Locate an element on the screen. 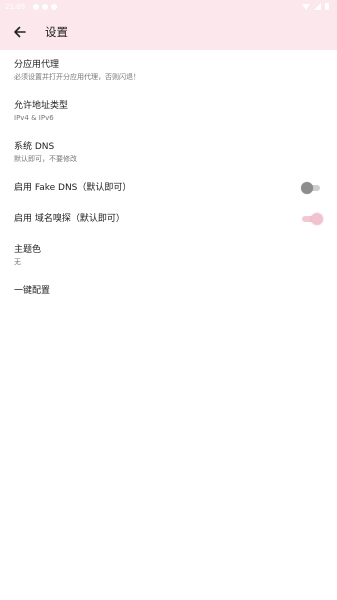 The image size is (337, 600). setting-fake-dns: 启用 Fake DNS（默认即可） is located at coordinates (168, 190).